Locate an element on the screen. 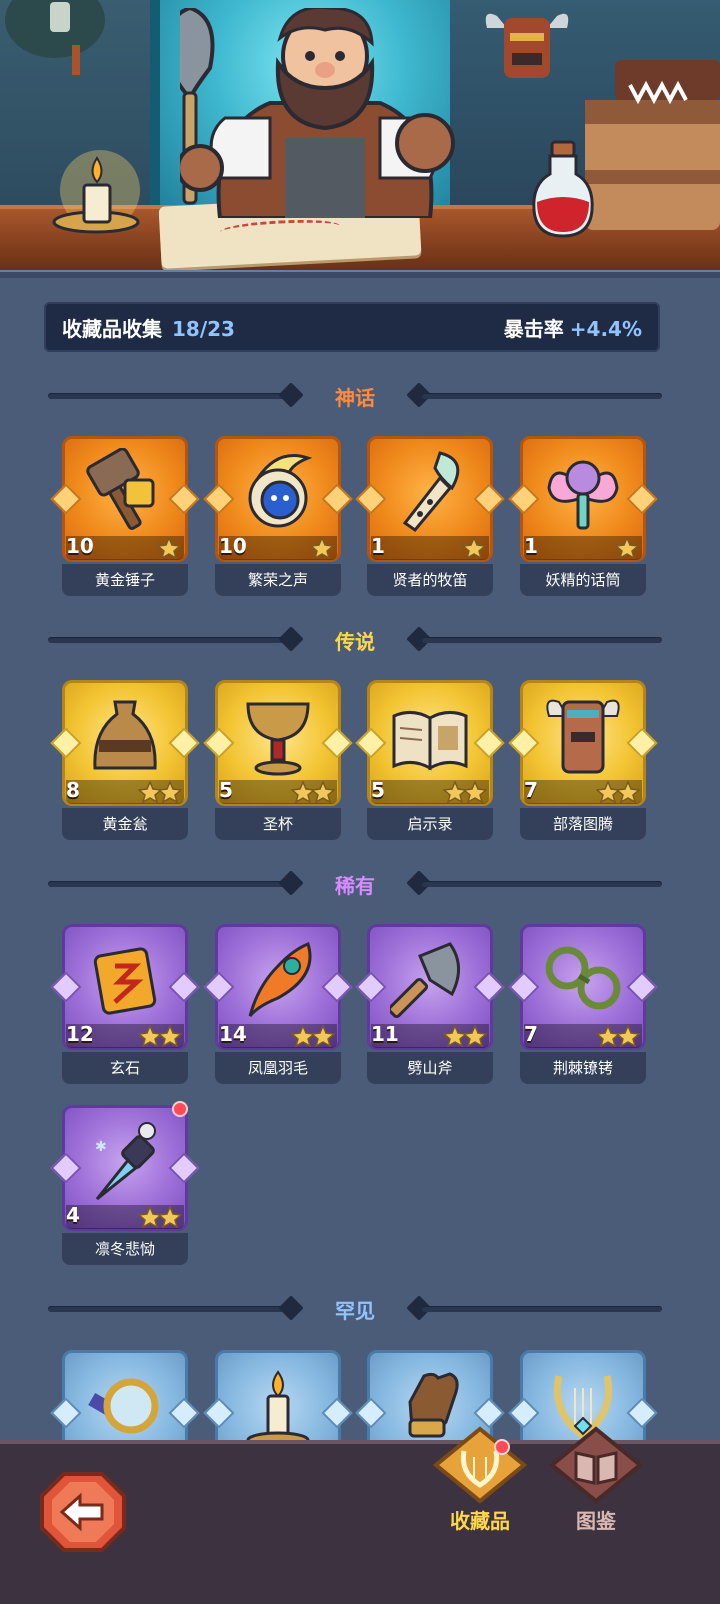  section-title-legend: 传说 is located at coordinates (355, 642).